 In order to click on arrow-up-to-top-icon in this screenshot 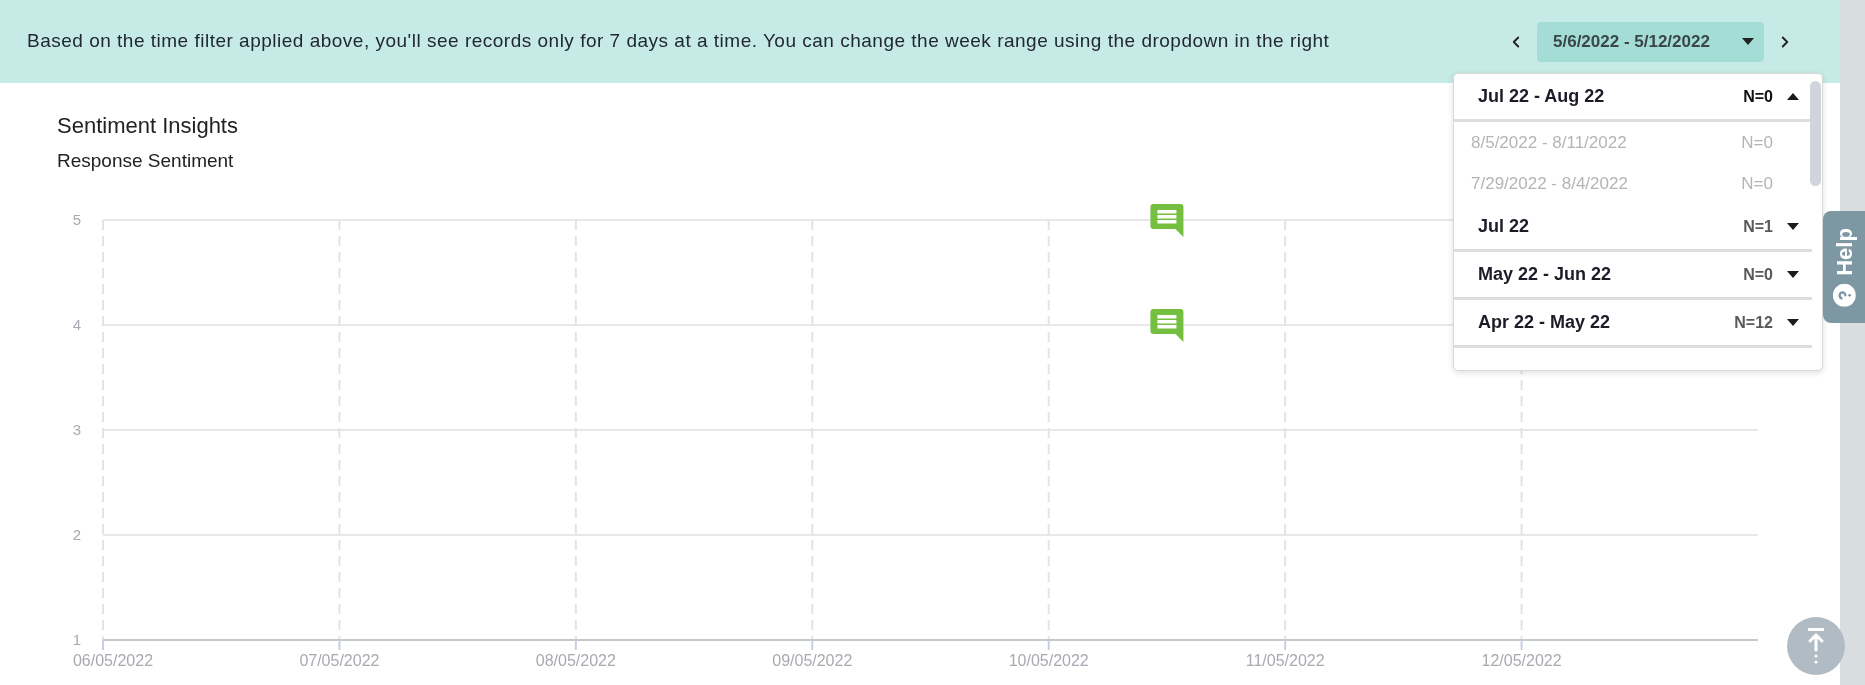, I will do `click(1816, 646)`.